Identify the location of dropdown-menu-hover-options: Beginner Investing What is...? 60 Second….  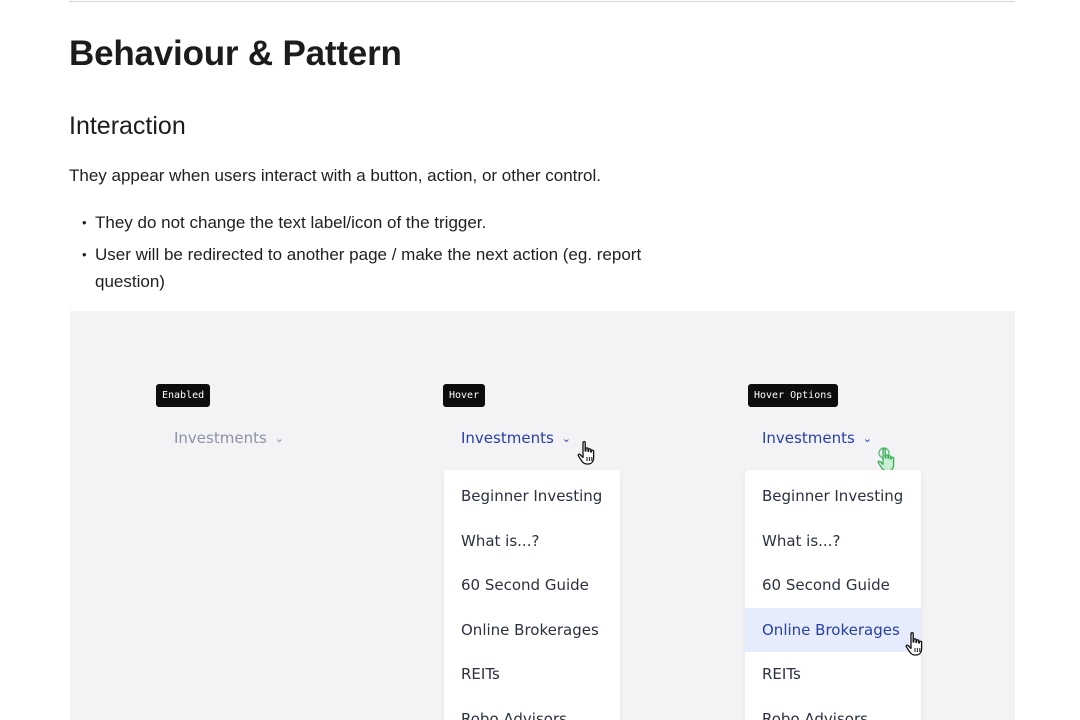
(833, 595).